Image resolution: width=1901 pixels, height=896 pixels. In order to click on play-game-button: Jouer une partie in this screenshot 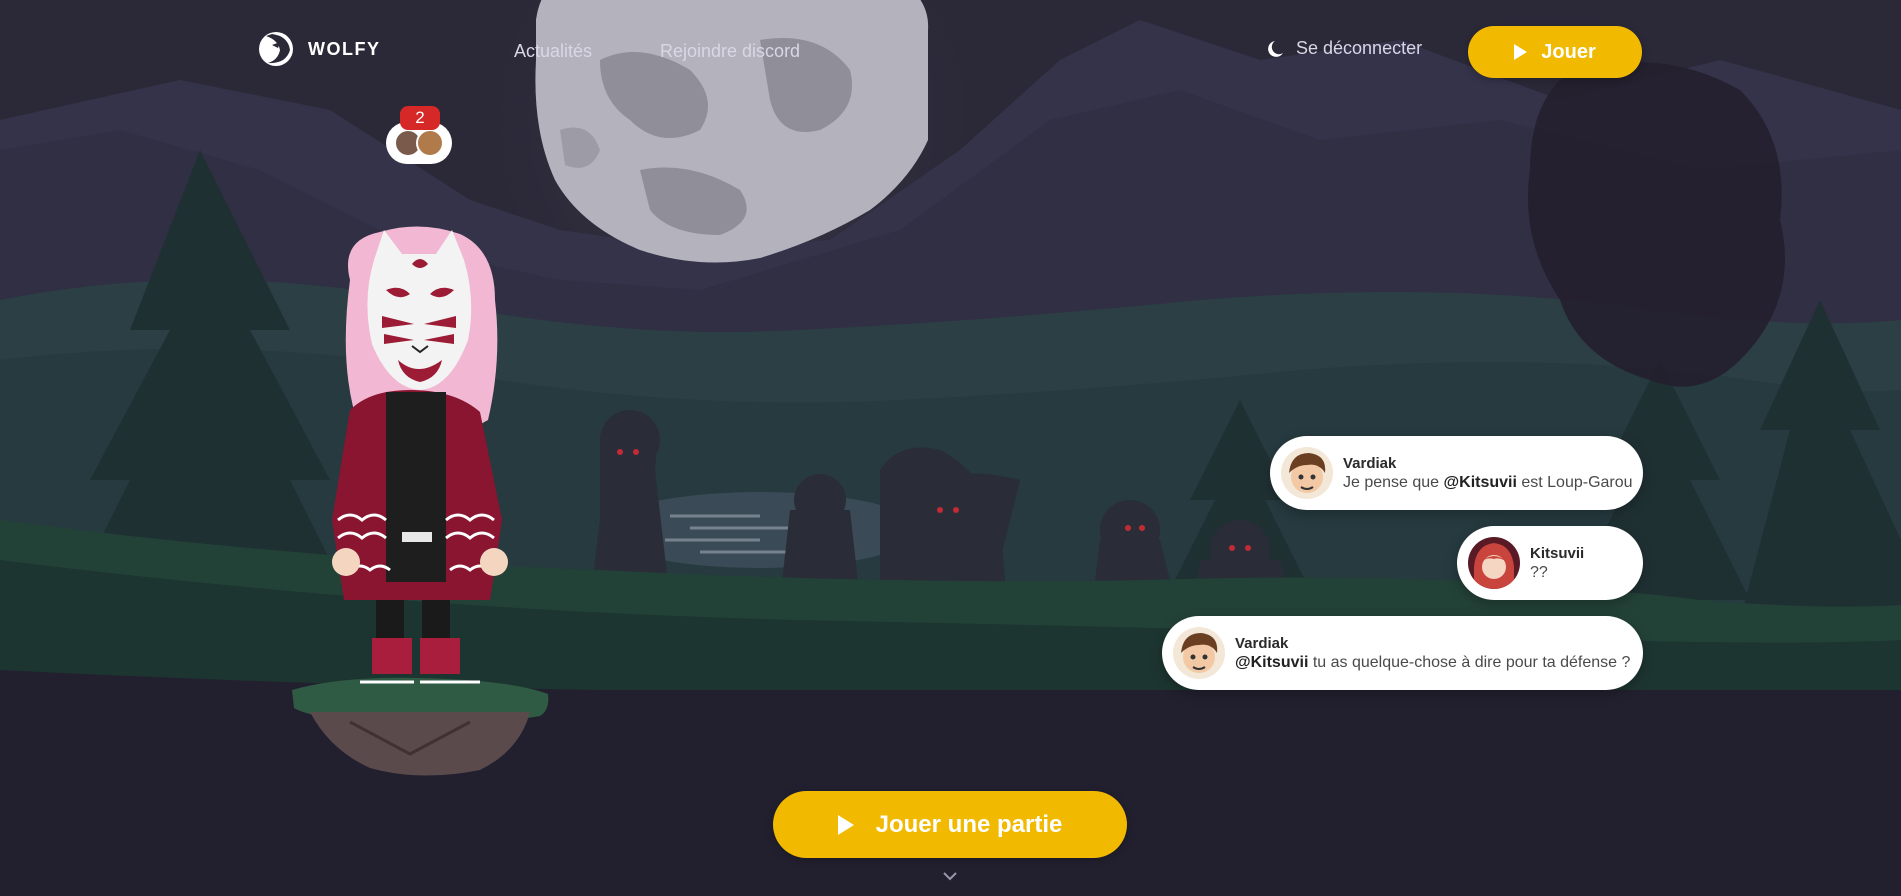, I will do `click(950, 824)`.